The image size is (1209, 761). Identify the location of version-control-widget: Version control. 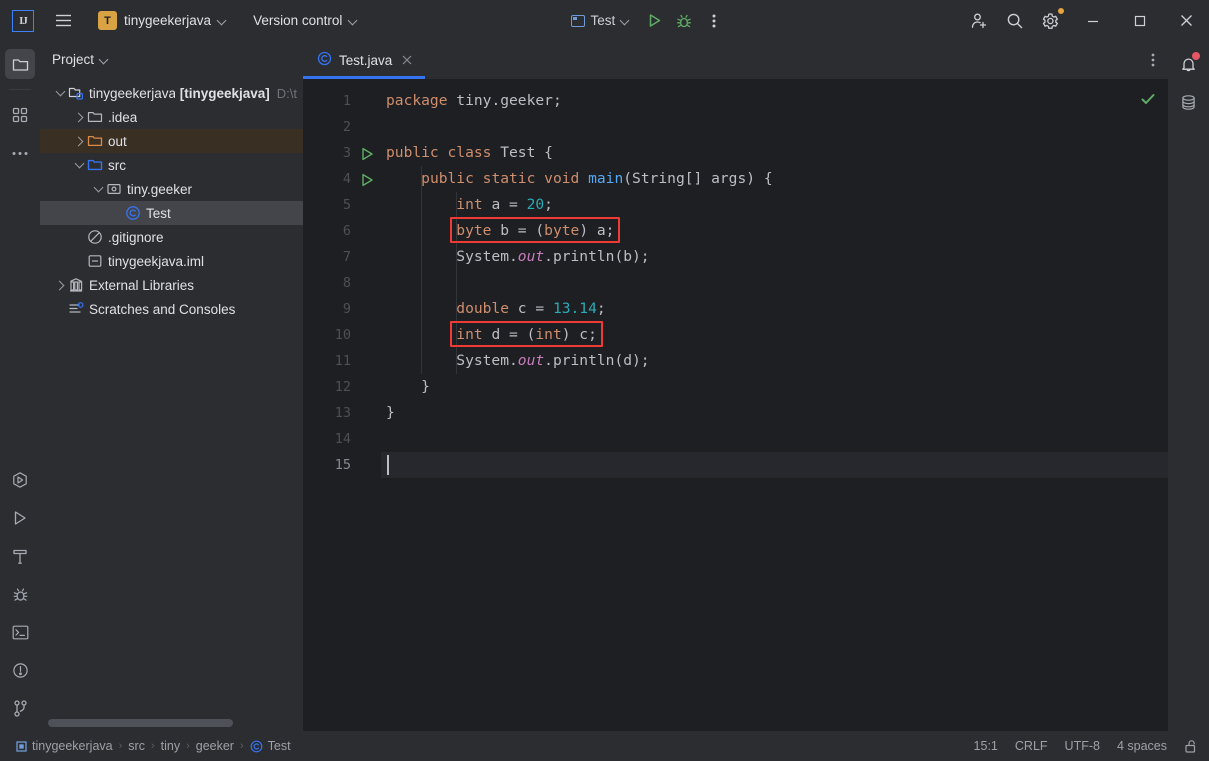
(305, 21).